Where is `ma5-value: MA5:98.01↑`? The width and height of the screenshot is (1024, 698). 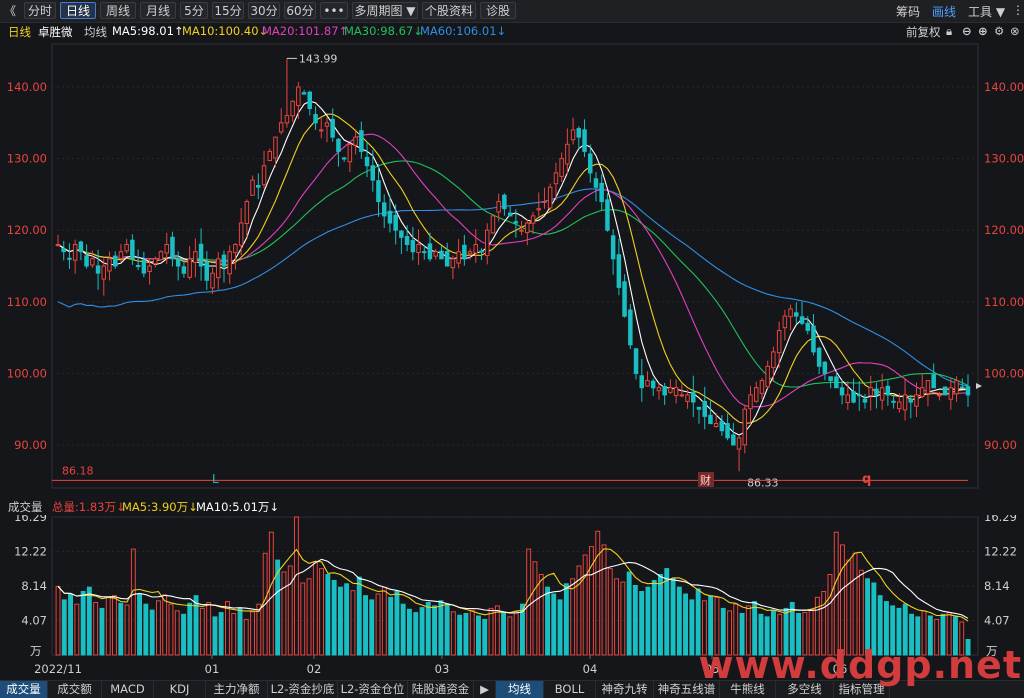
ma5-value: MA5:98.01↑ is located at coordinates (148, 31).